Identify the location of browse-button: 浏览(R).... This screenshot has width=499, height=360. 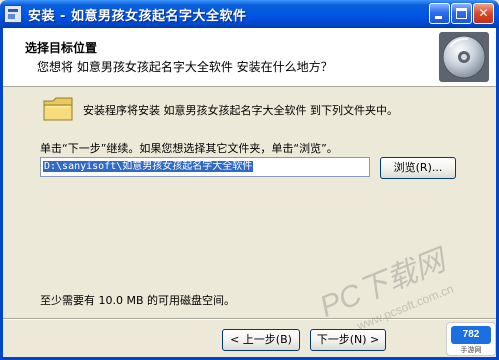
(418, 168).